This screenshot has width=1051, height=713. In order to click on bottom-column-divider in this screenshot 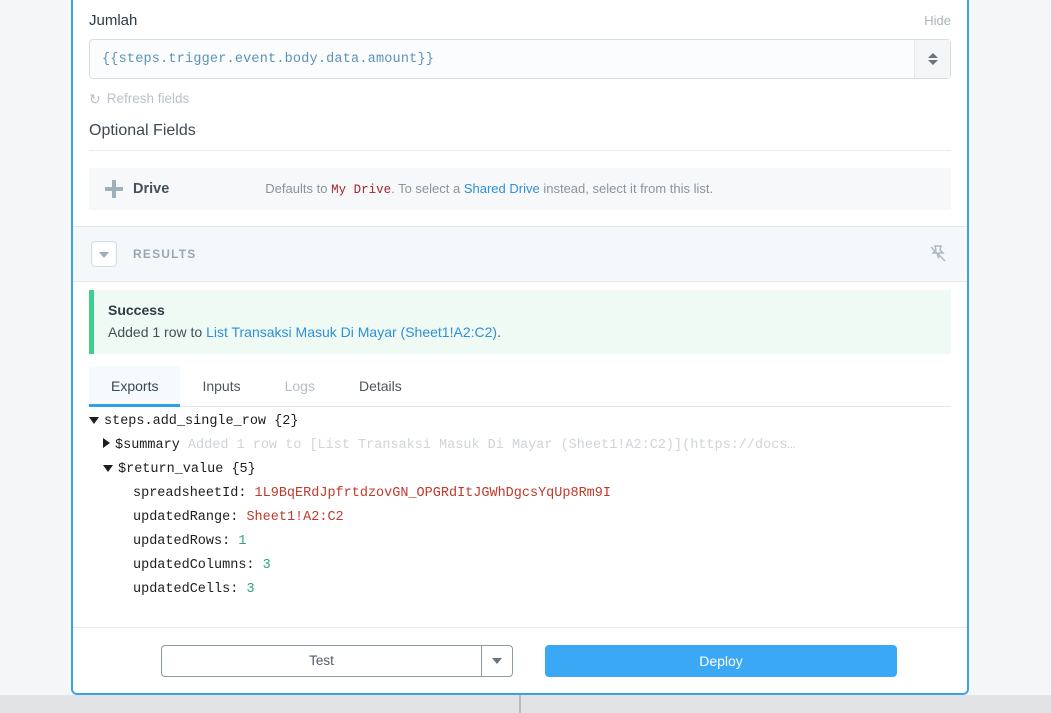, I will do `click(520, 704)`.